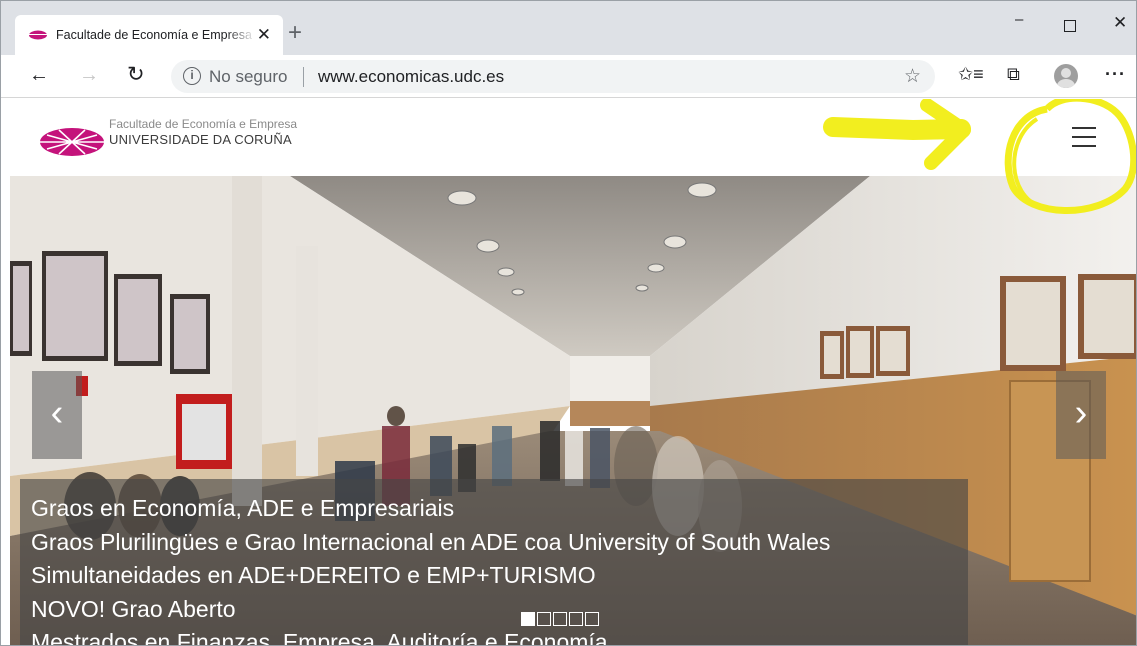 This screenshot has width=1137, height=646. I want to click on more-options-icon: ···, so click(1115, 74).